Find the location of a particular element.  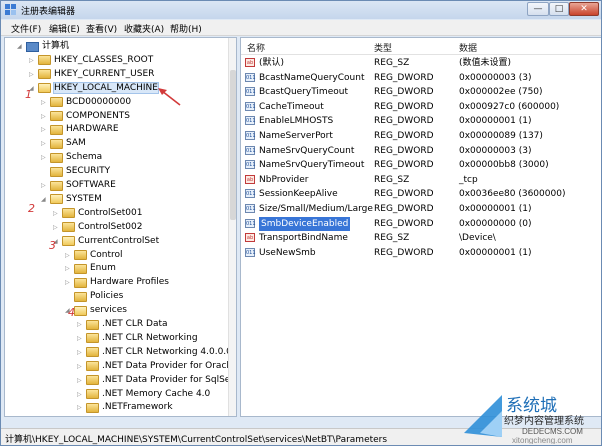

tree-node-label: COMPONENTS is located at coordinates (98, 116).